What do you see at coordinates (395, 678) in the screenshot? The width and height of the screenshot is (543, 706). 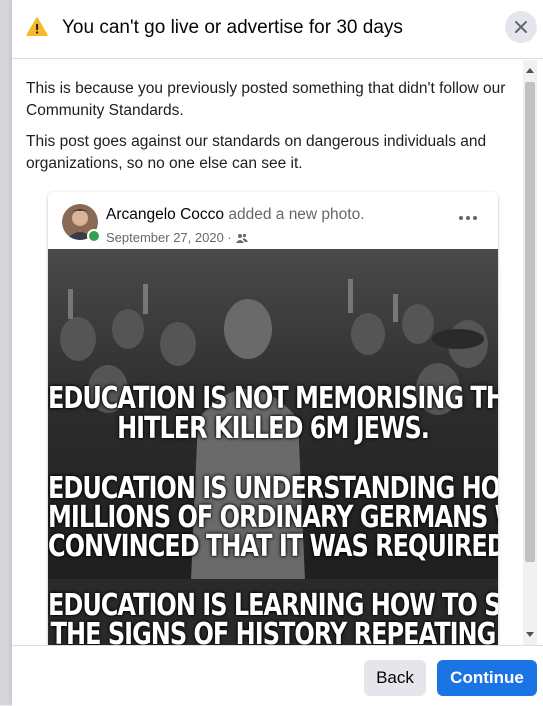 I see `back-button: Back` at bounding box center [395, 678].